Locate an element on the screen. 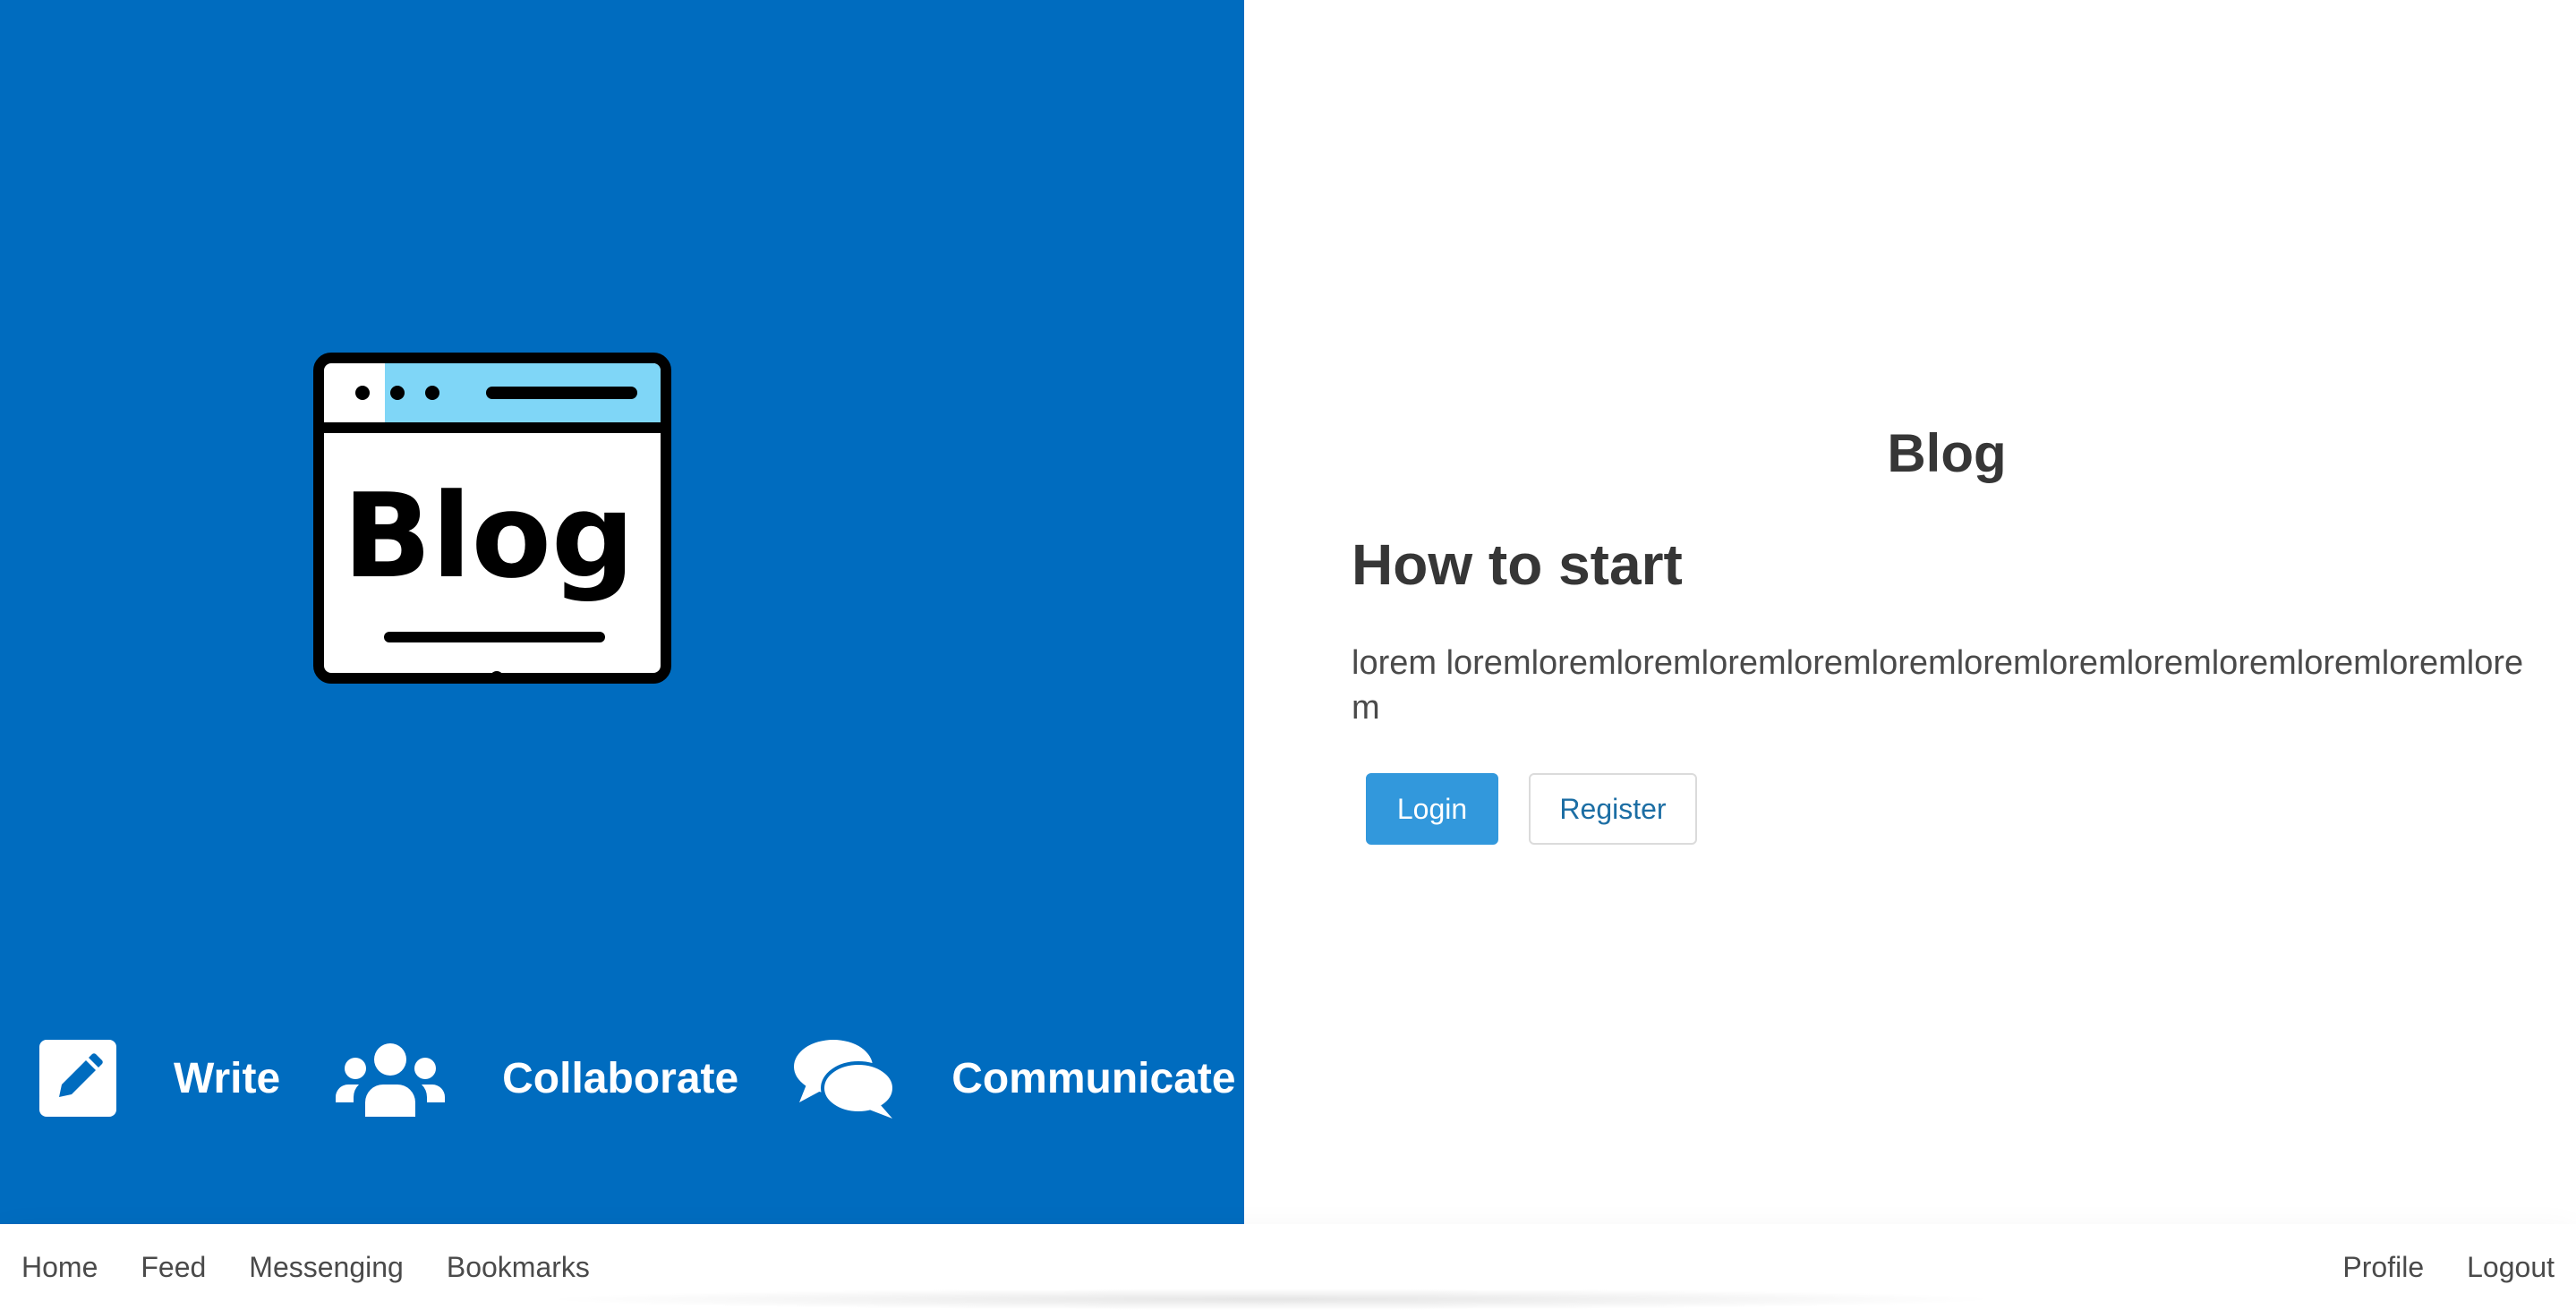 The image size is (2576, 1310). comments-icon is located at coordinates (844, 1078).